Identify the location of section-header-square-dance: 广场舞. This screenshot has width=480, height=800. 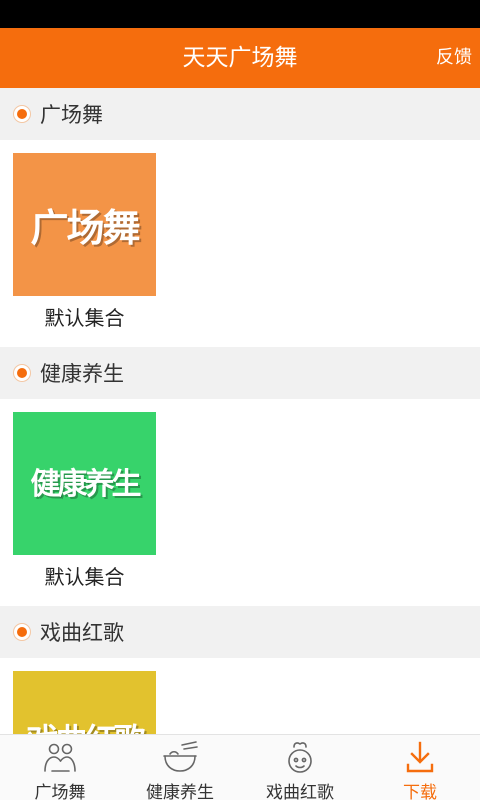
(240, 114).